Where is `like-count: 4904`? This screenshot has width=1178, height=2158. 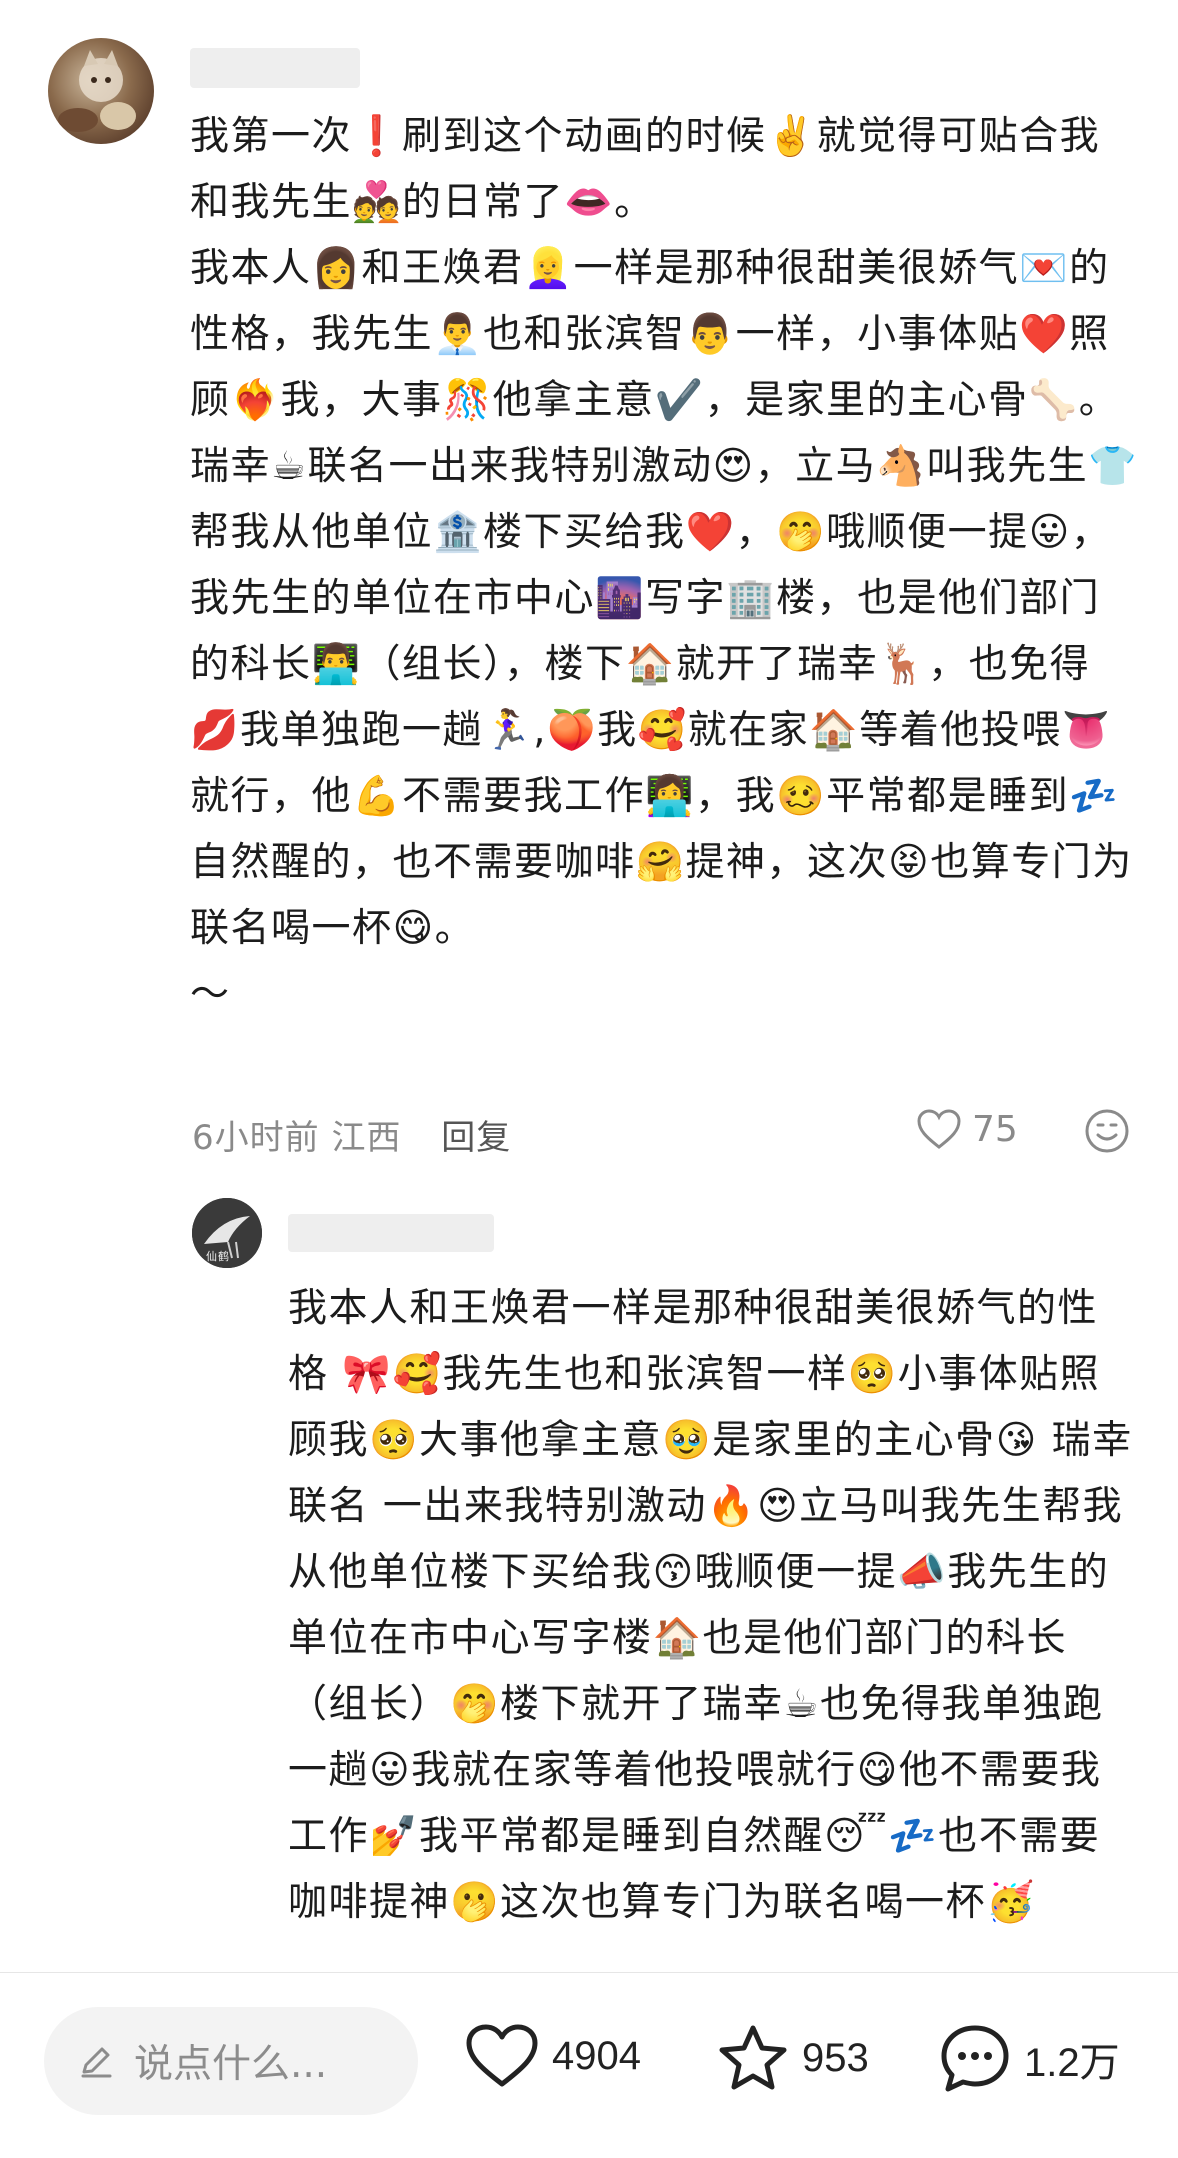 like-count: 4904 is located at coordinates (596, 2055).